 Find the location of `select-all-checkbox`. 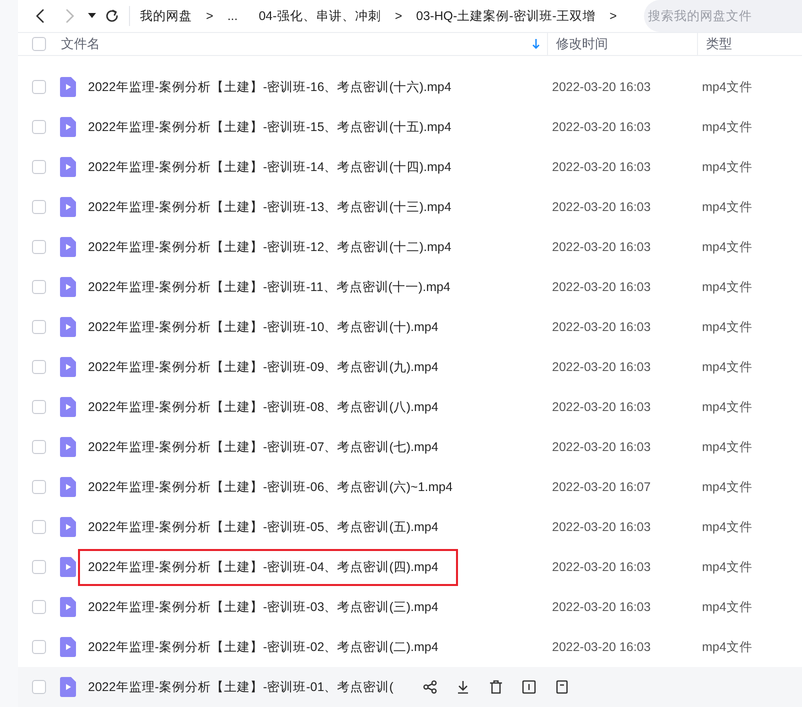

select-all-checkbox is located at coordinates (39, 44).